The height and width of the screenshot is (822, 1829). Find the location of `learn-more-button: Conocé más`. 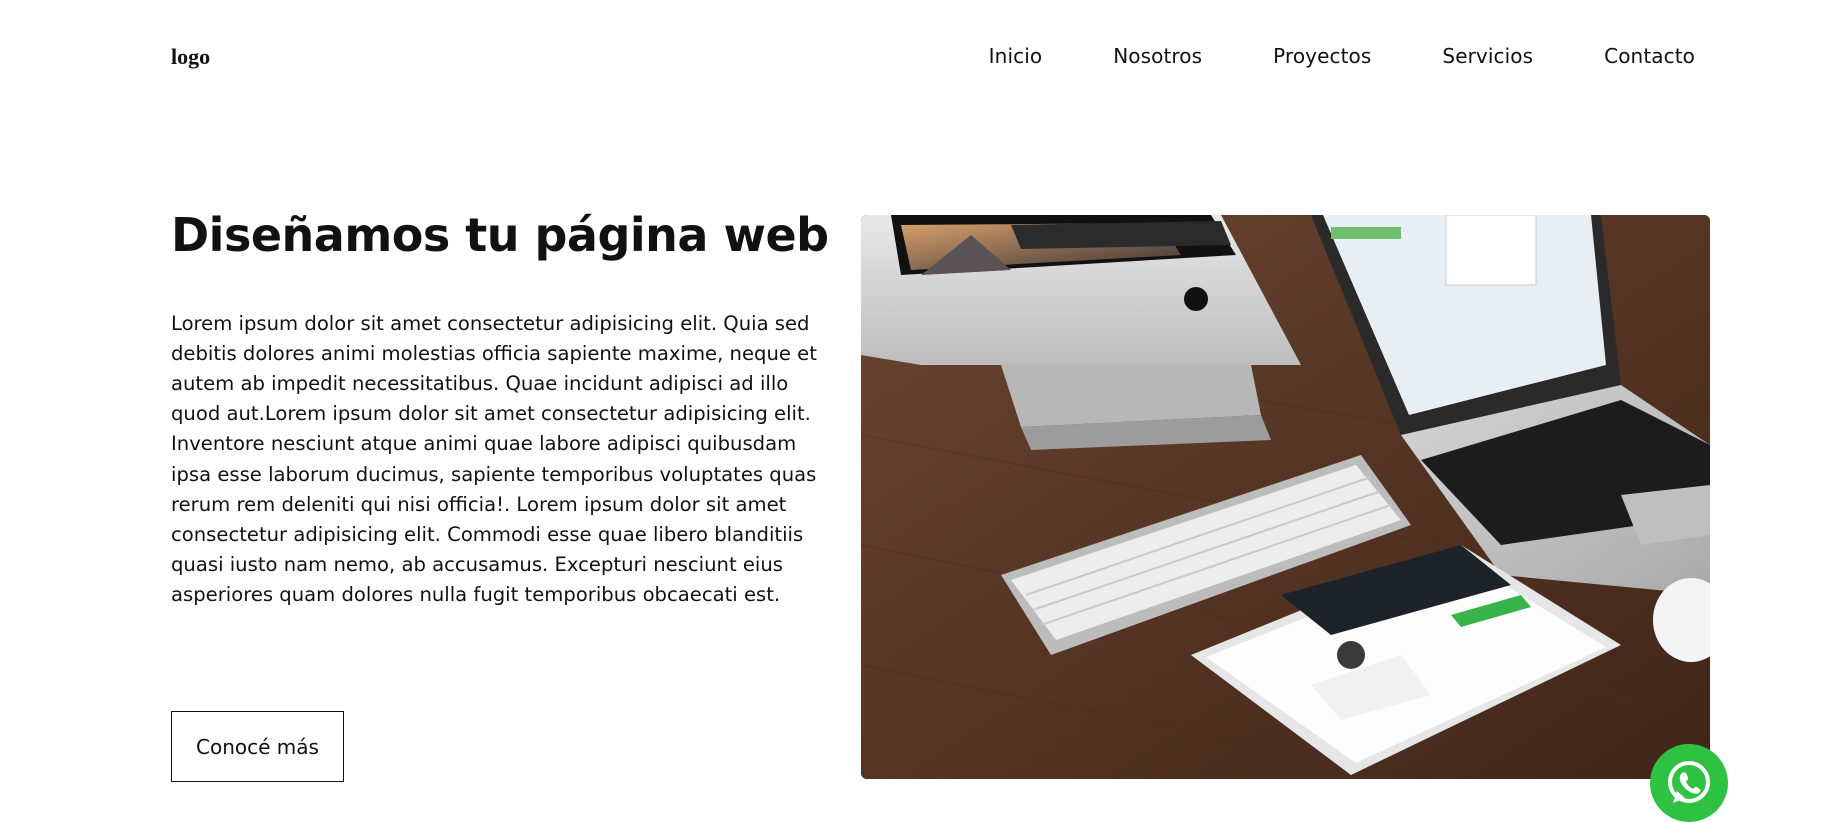

learn-more-button: Conocé más is located at coordinates (257, 746).